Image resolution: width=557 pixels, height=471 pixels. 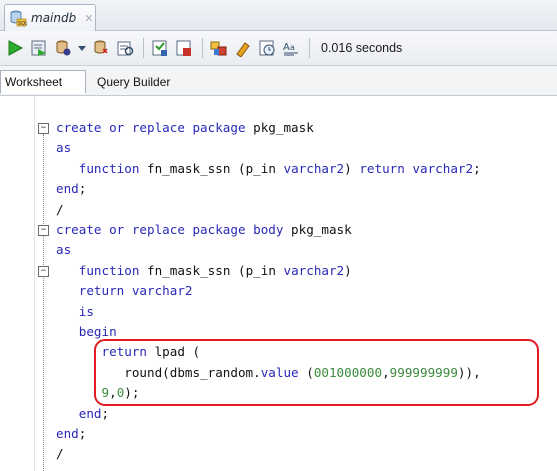 I want to click on worksheet-subtabs: Worksheet Query Builder, so click(x=278, y=81).